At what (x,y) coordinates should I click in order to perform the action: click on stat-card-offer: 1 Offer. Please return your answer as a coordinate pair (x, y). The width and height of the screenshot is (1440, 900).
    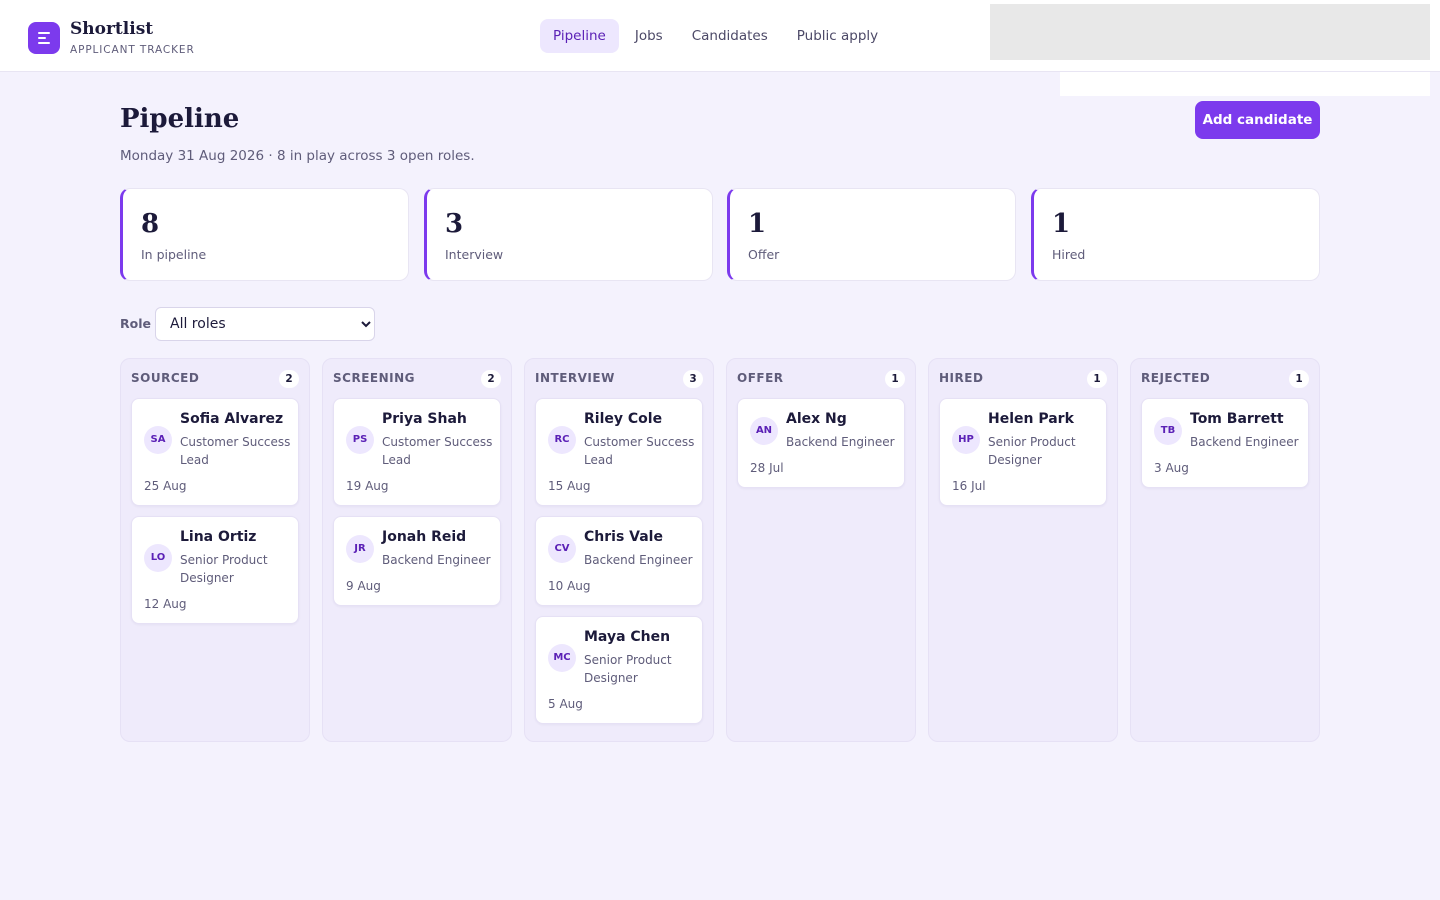
    Looking at the image, I should click on (871, 234).